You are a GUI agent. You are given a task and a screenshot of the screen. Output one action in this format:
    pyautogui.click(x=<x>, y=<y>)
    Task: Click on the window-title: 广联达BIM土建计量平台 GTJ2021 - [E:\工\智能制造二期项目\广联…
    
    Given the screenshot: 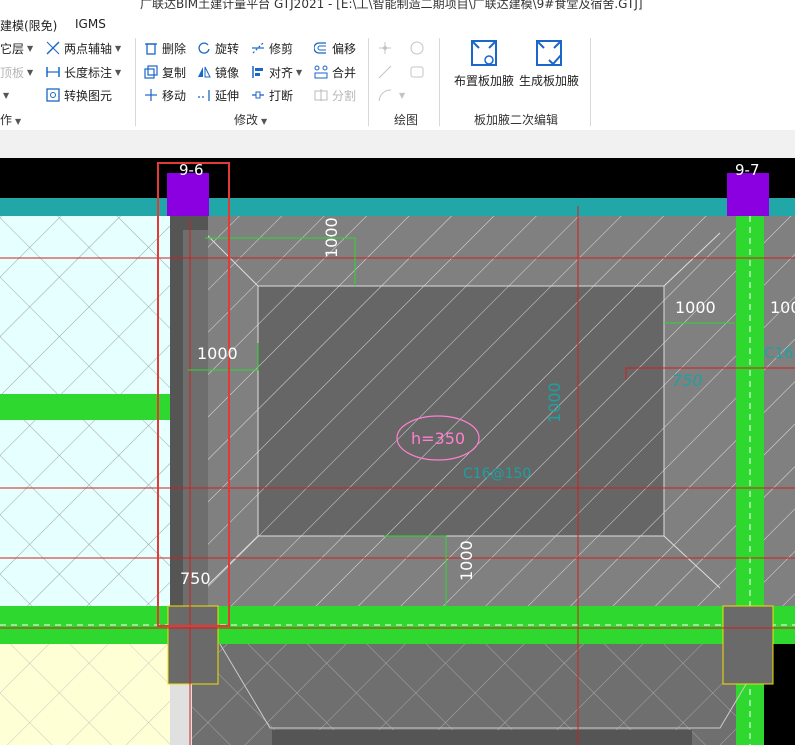 What is the action you would take?
    pyautogui.click(x=391, y=5)
    